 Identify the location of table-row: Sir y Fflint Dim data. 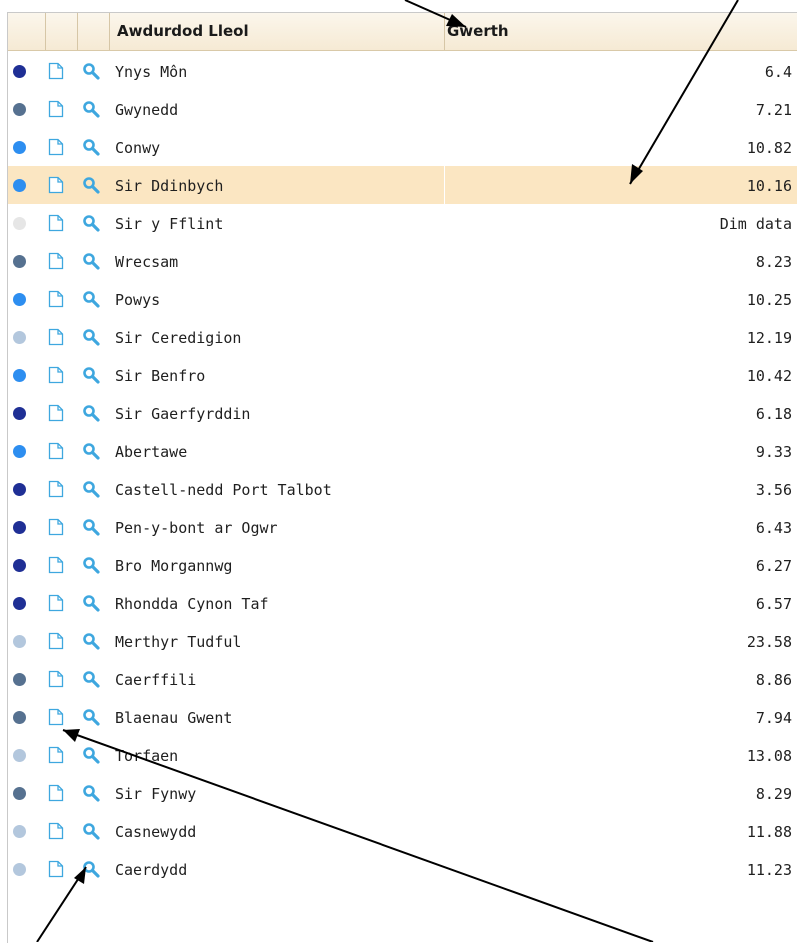
(402, 223).